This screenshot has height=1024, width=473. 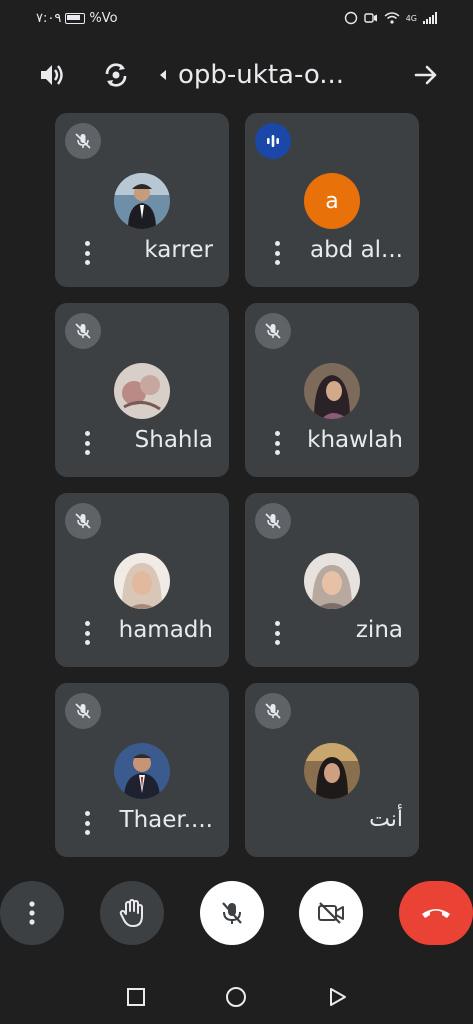 I want to click on participant-tile: hamadh, so click(x=142, y=580).